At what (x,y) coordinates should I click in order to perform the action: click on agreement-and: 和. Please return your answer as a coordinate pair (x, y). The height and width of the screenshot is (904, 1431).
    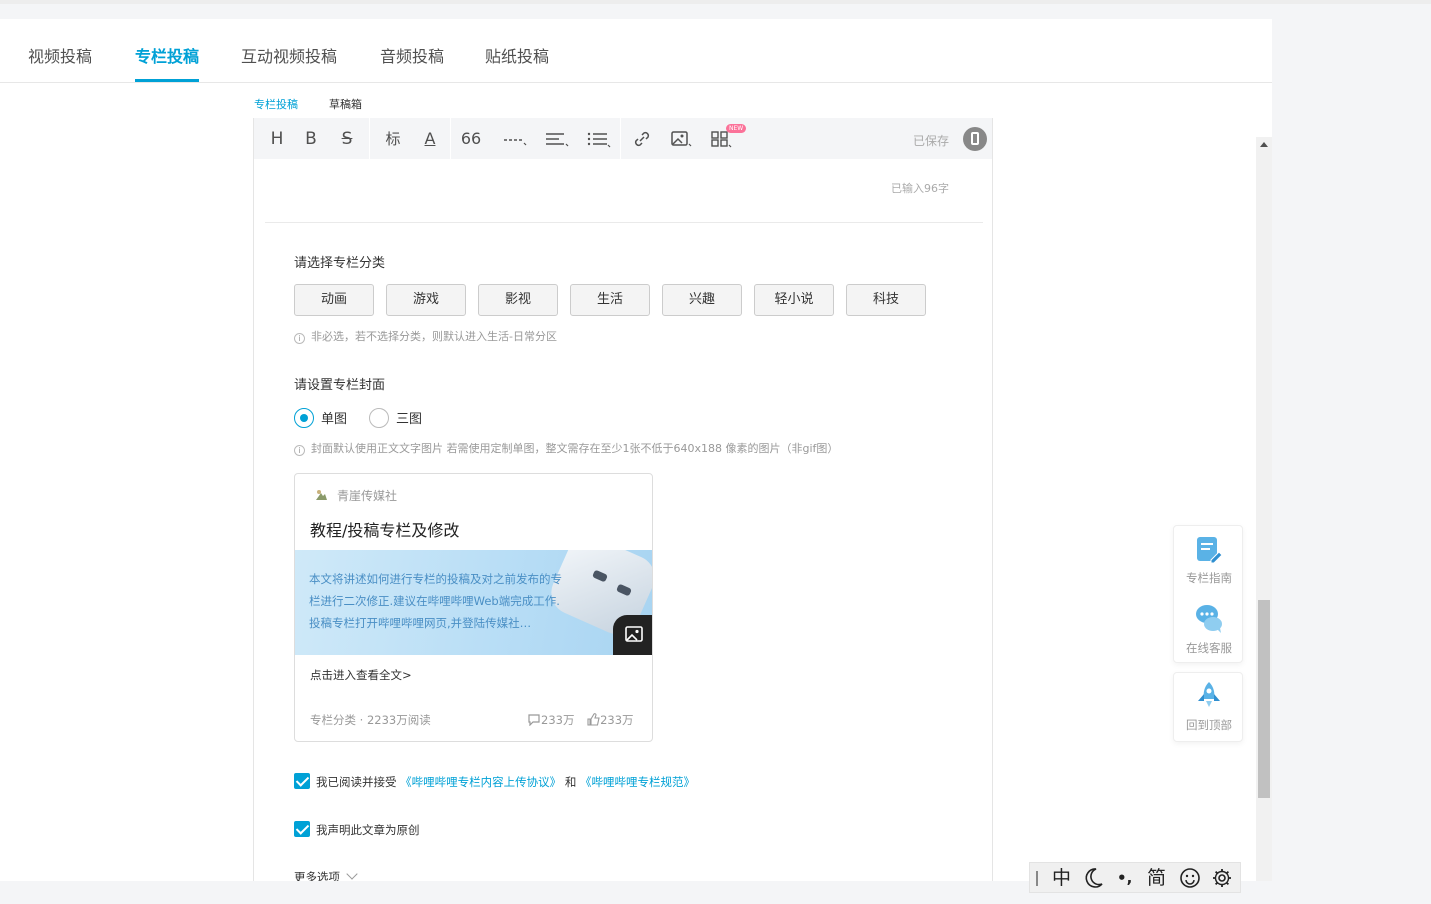
    Looking at the image, I should click on (570, 782).